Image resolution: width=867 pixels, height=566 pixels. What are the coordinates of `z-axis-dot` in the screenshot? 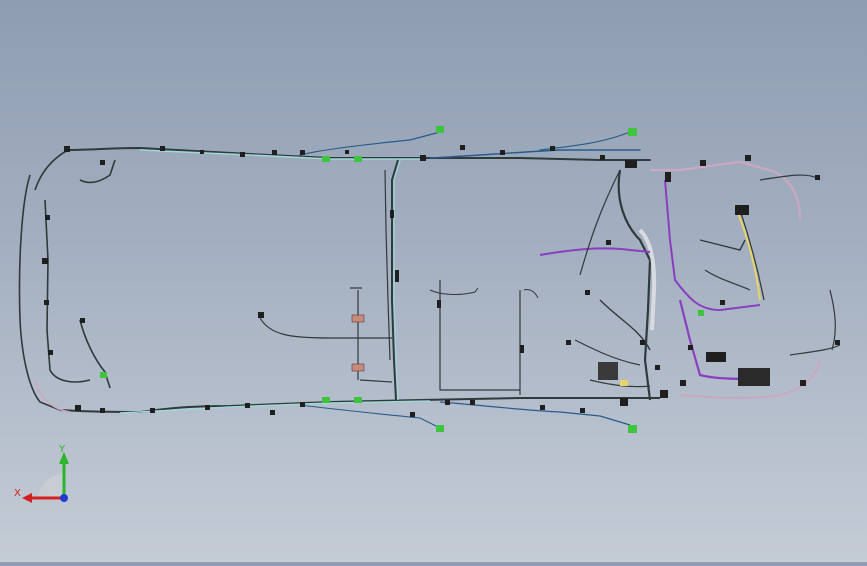 It's located at (64, 498).